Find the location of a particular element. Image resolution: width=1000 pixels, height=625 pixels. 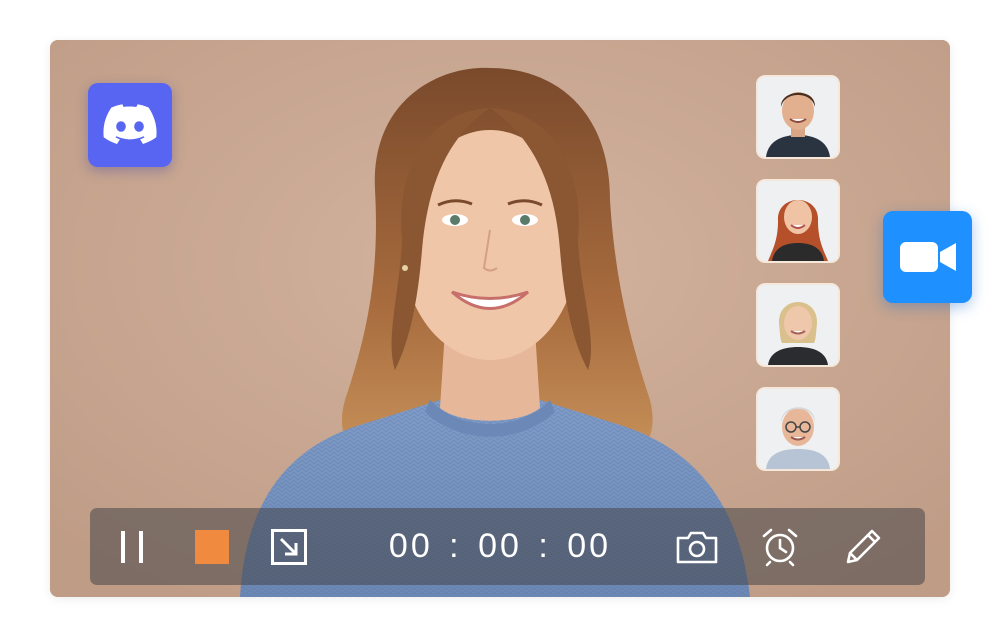

pause-button is located at coordinates (132, 546).